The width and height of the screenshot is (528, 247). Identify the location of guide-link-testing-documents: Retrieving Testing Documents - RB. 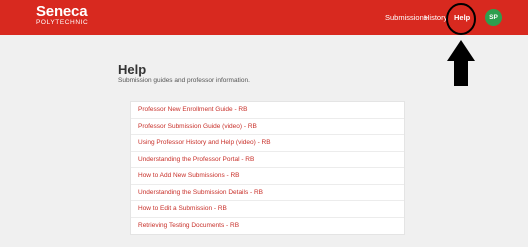
(267, 226).